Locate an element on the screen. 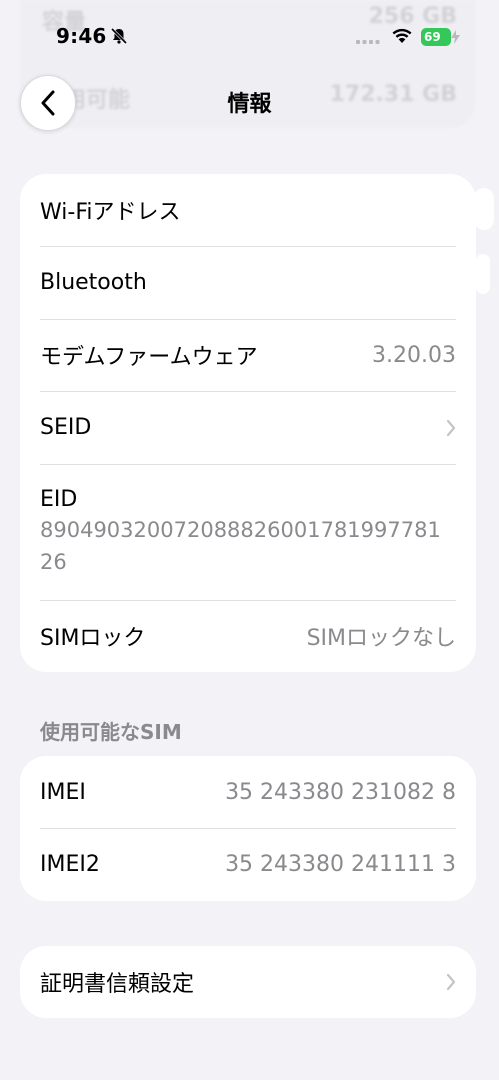 The image size is (499, 1080). eid-row: EID 89049032007208882600178199778126 is located at coordinates (248, 532).